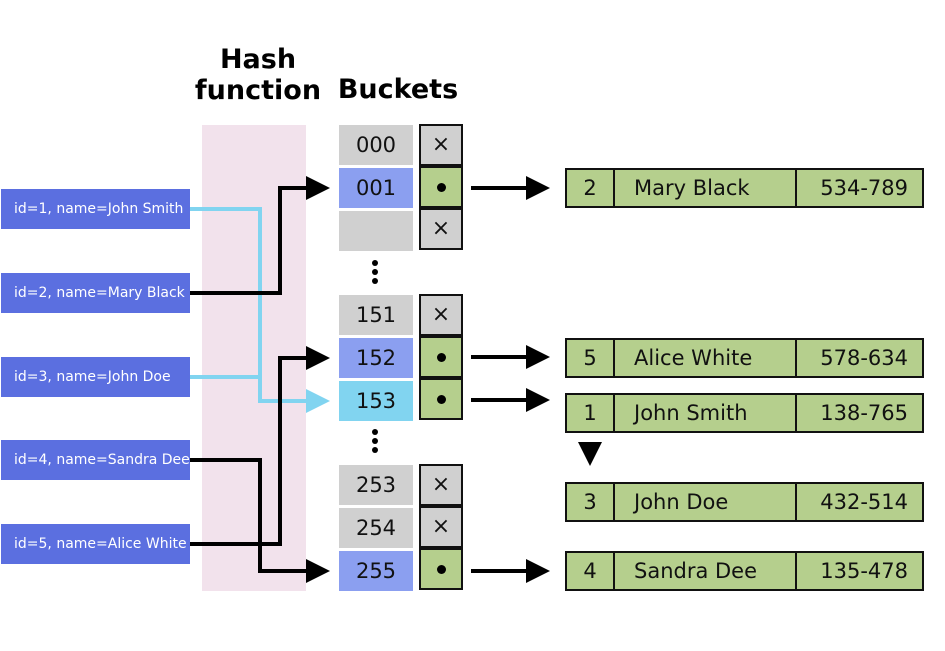  Describe the element at coordinates (260, 310) in the screenshot. I see `link-john-smith` at that location.